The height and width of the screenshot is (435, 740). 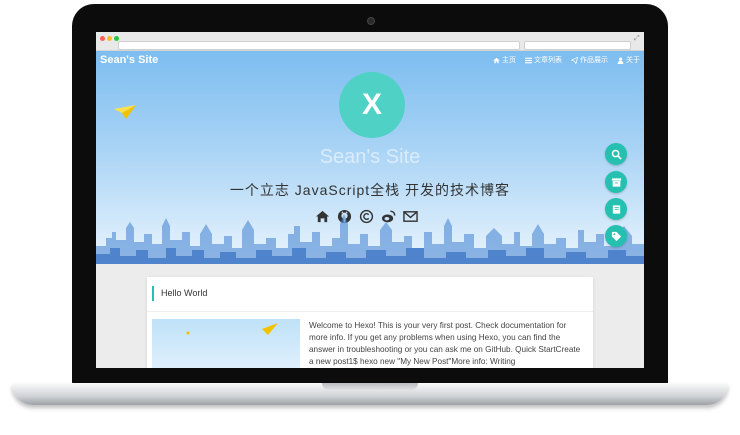 I want to click on avatar: X, so click(x=372, y=105).